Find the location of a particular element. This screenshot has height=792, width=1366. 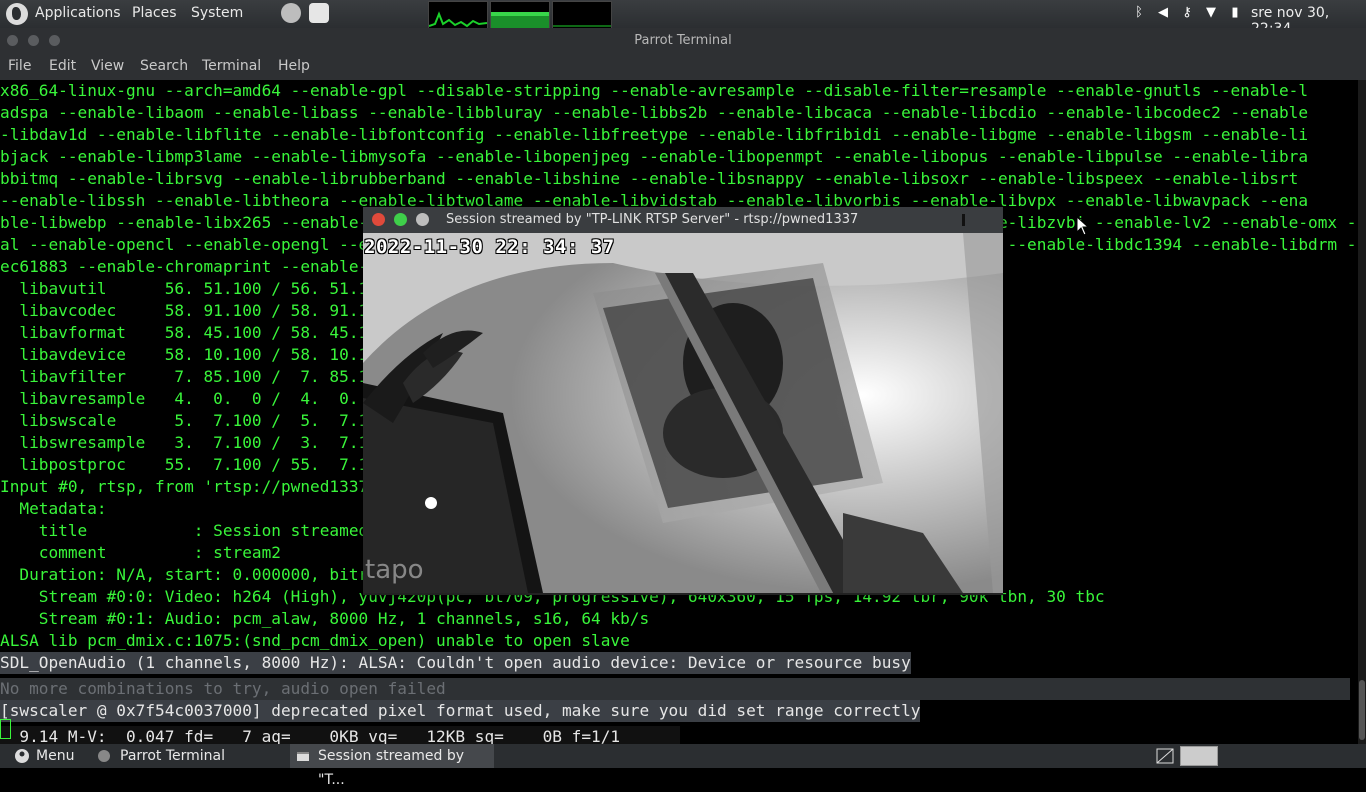

menu-view: View is located at coordinates (107, 66).